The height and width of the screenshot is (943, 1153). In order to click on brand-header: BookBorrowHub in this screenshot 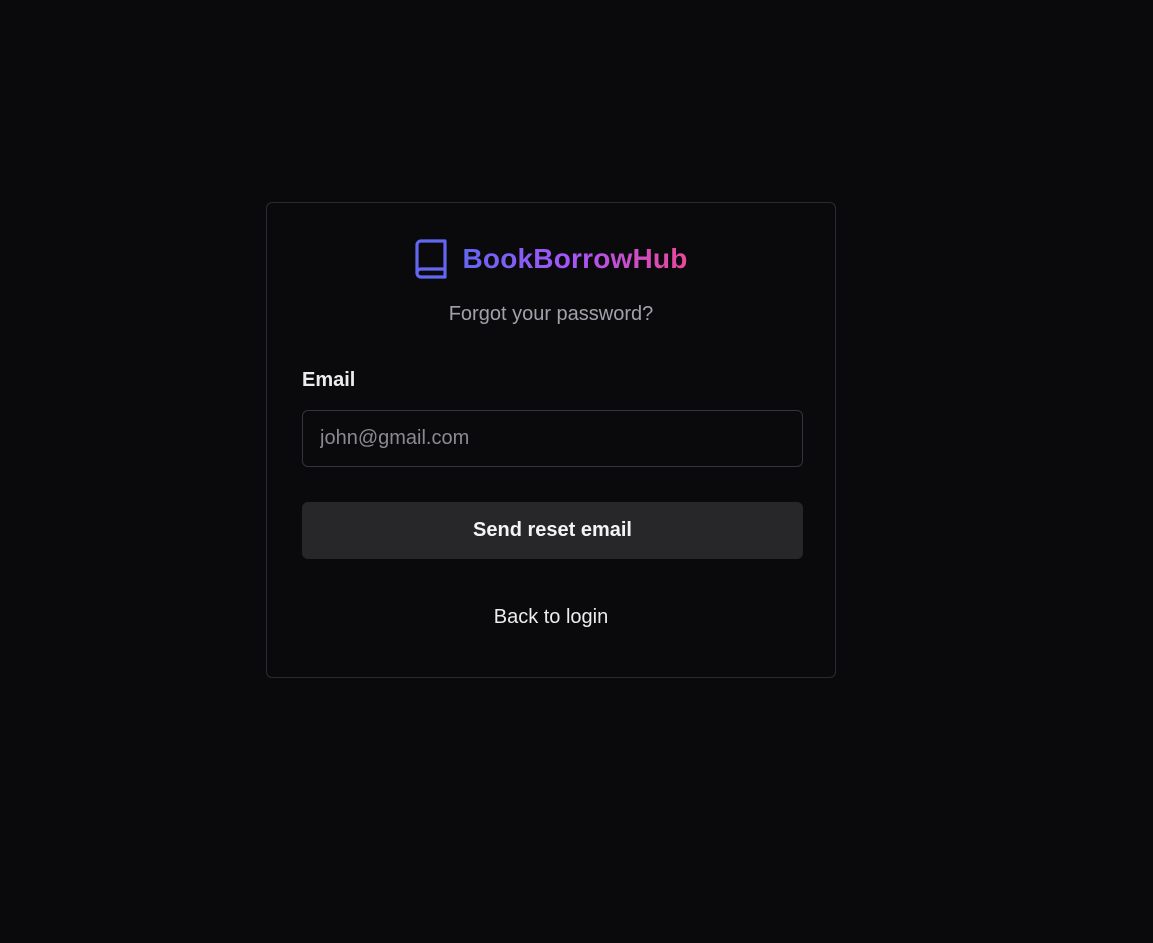, I will do `click(551, 259)`.